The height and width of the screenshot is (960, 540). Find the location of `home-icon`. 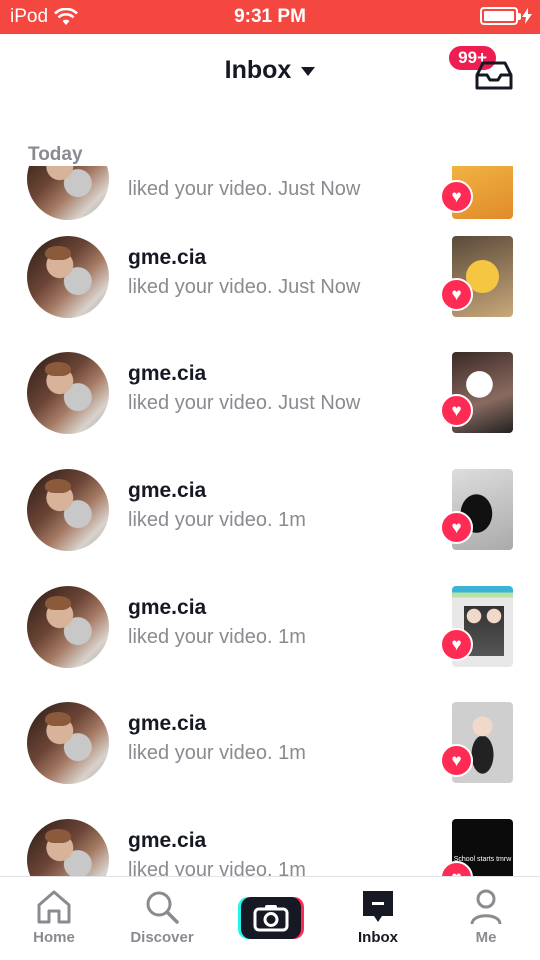

home-icon is located at coordinates (54, 907).